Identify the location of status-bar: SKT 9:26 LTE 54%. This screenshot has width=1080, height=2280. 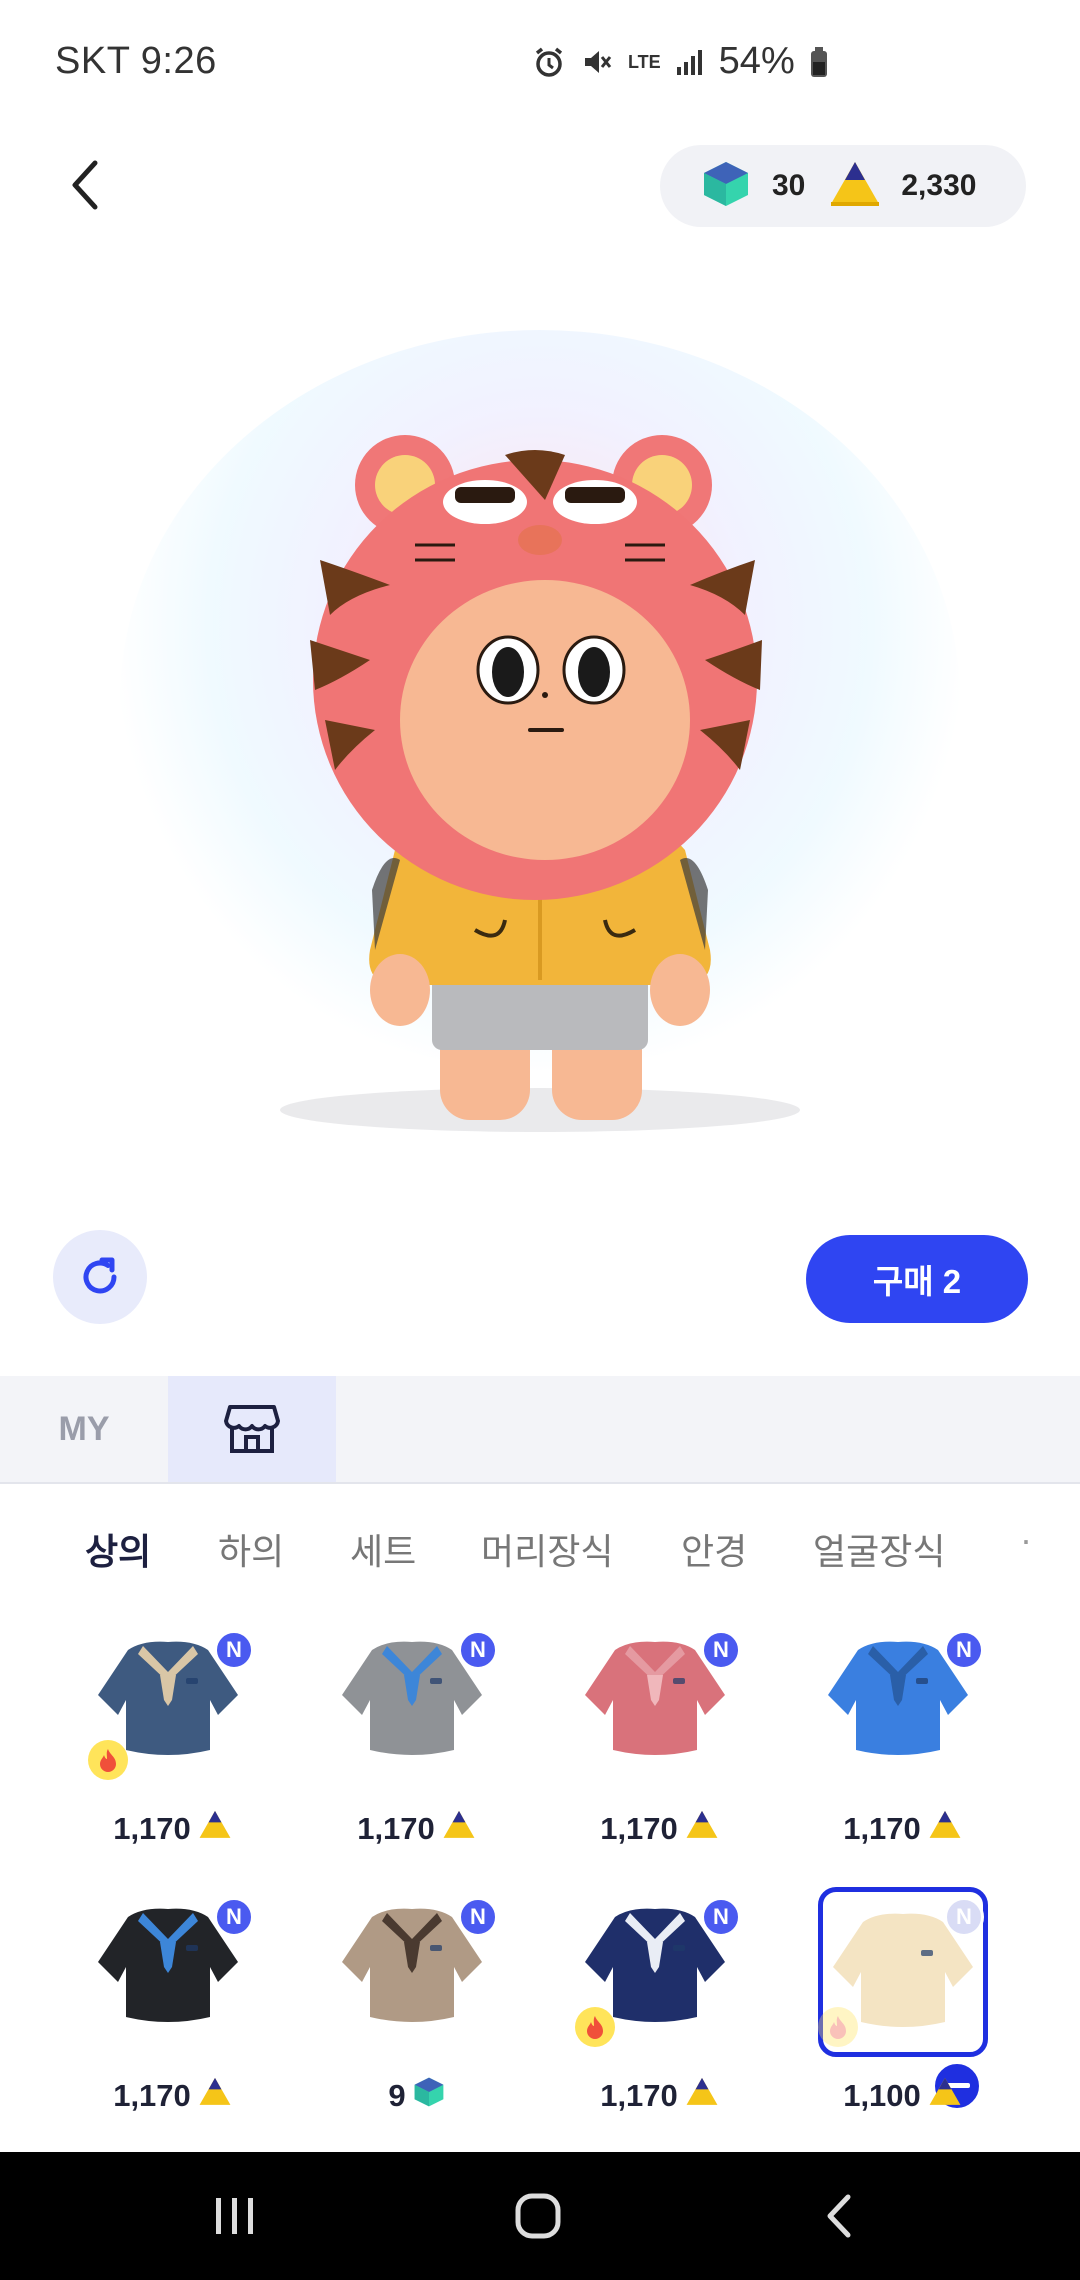
(540, 65).